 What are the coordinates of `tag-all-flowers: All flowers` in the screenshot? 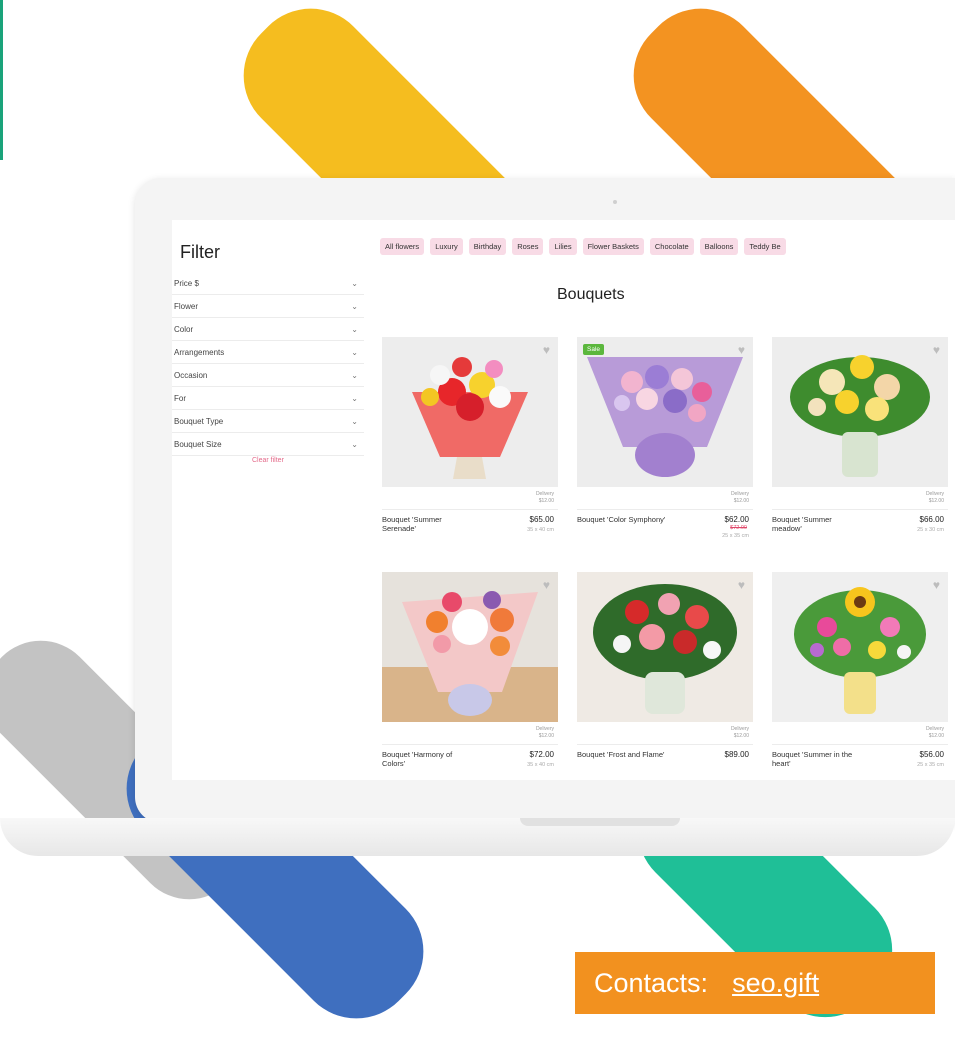 It's located at (402, 246).